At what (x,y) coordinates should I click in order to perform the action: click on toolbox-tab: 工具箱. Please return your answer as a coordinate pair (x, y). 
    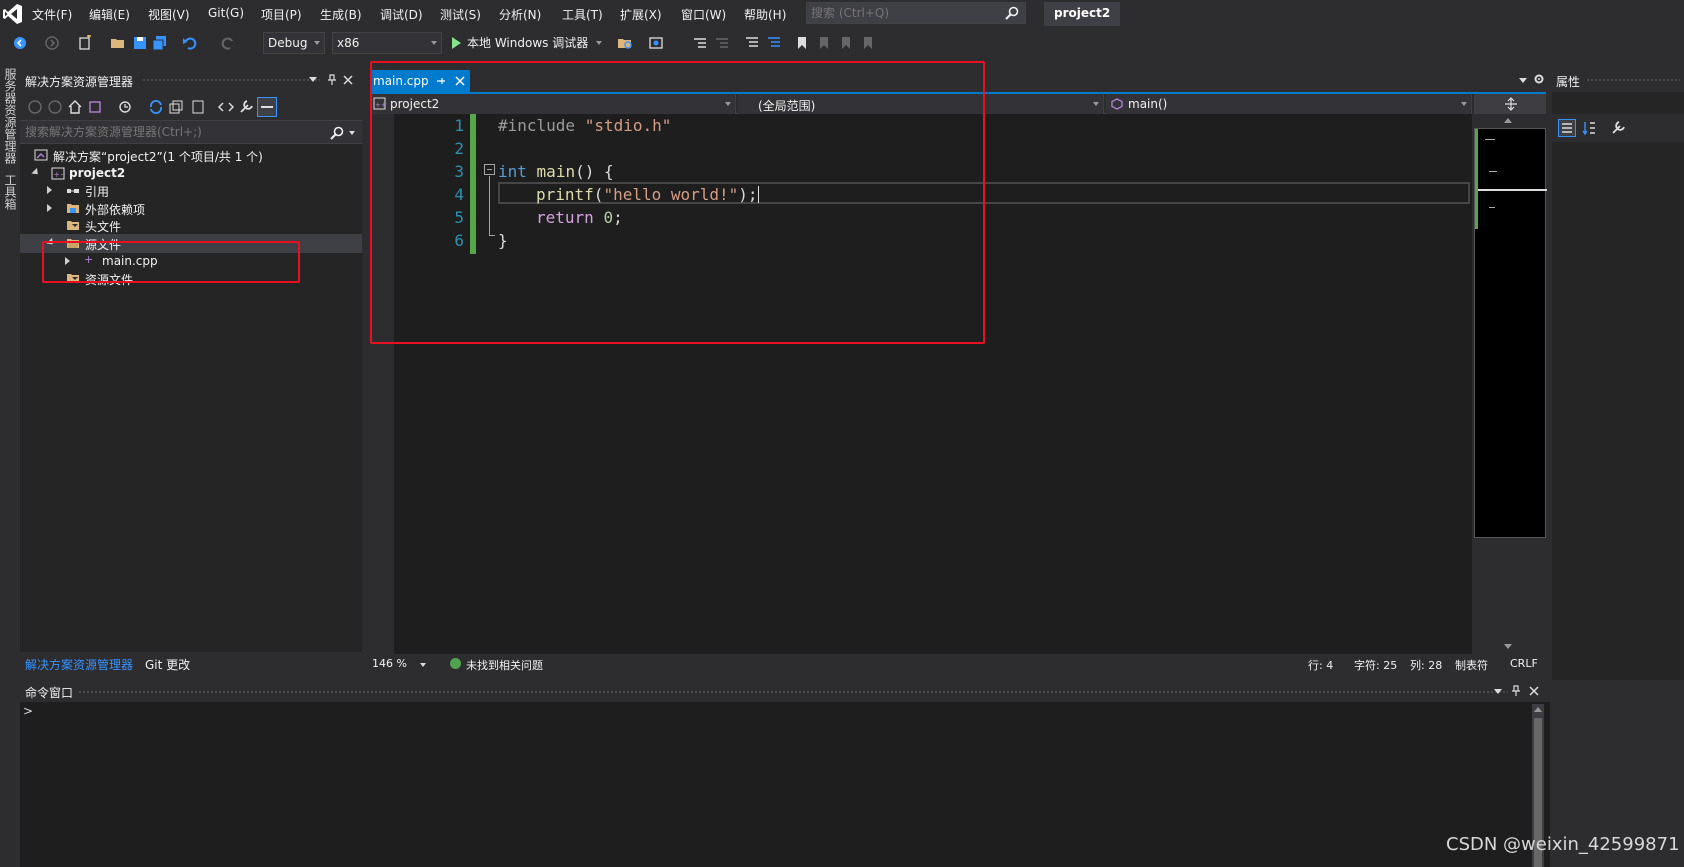
    Looking at the image, I should click on (10, 192).